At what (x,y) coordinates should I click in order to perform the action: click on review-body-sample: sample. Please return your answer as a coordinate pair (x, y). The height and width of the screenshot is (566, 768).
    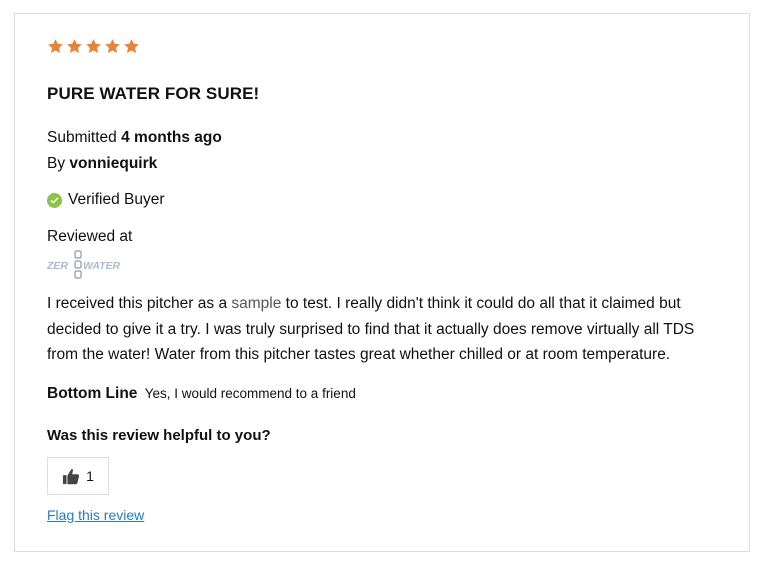
    Looking at the image, I should click on (256, 303).